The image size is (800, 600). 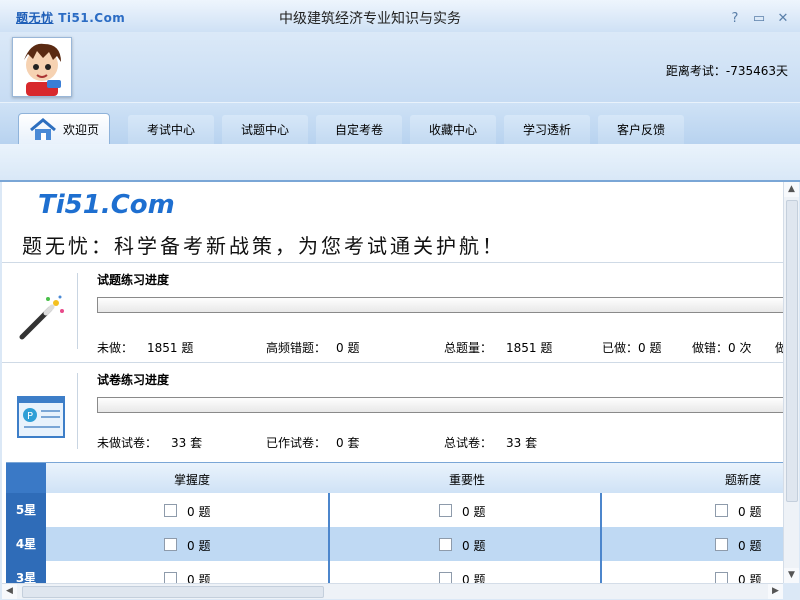 I want to click on site-logo: Ti51.Com, so click(x=106, y=205).